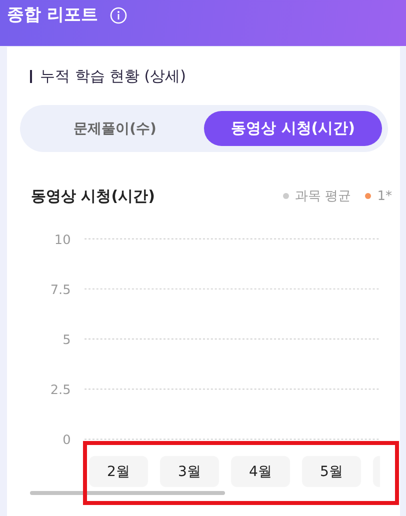  Describe the element at coordinates (323, 196) in the screenshot. I see `legend-label: 과목 평균` at that location.